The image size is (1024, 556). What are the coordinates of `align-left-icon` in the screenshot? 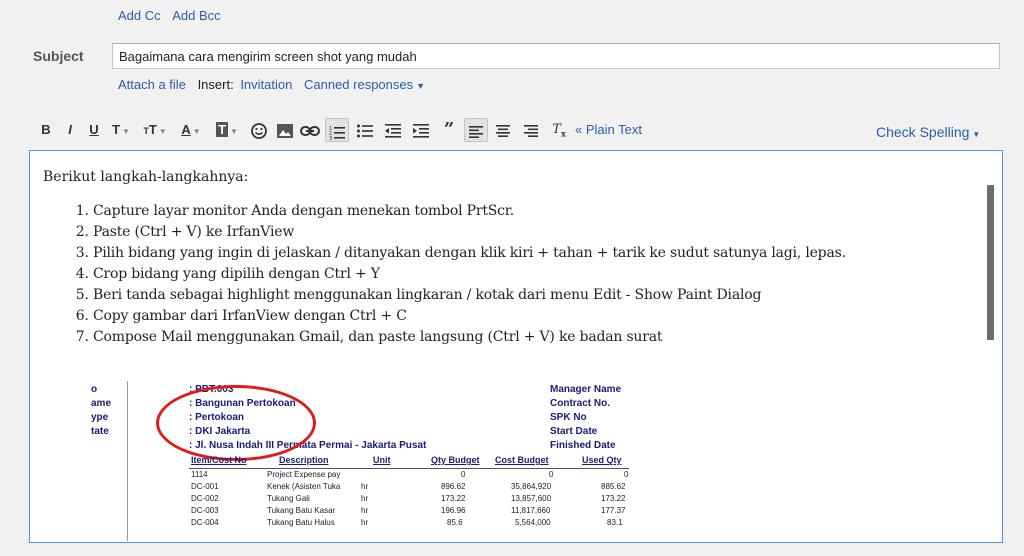 It's located at (476, 131).